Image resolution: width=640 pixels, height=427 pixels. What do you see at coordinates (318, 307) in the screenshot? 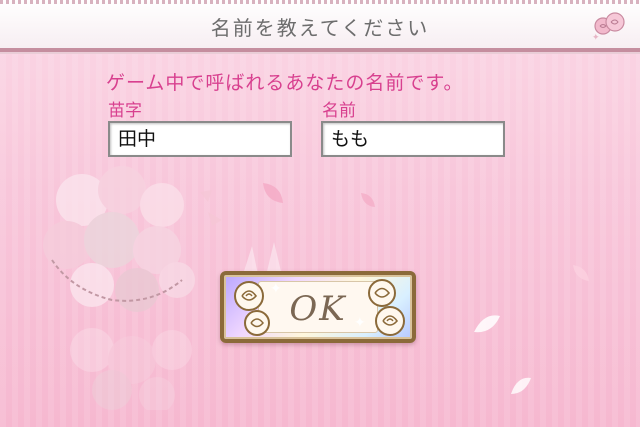
I see `ok-button: OK ✦ ✦` at bounding box center [318, 307].